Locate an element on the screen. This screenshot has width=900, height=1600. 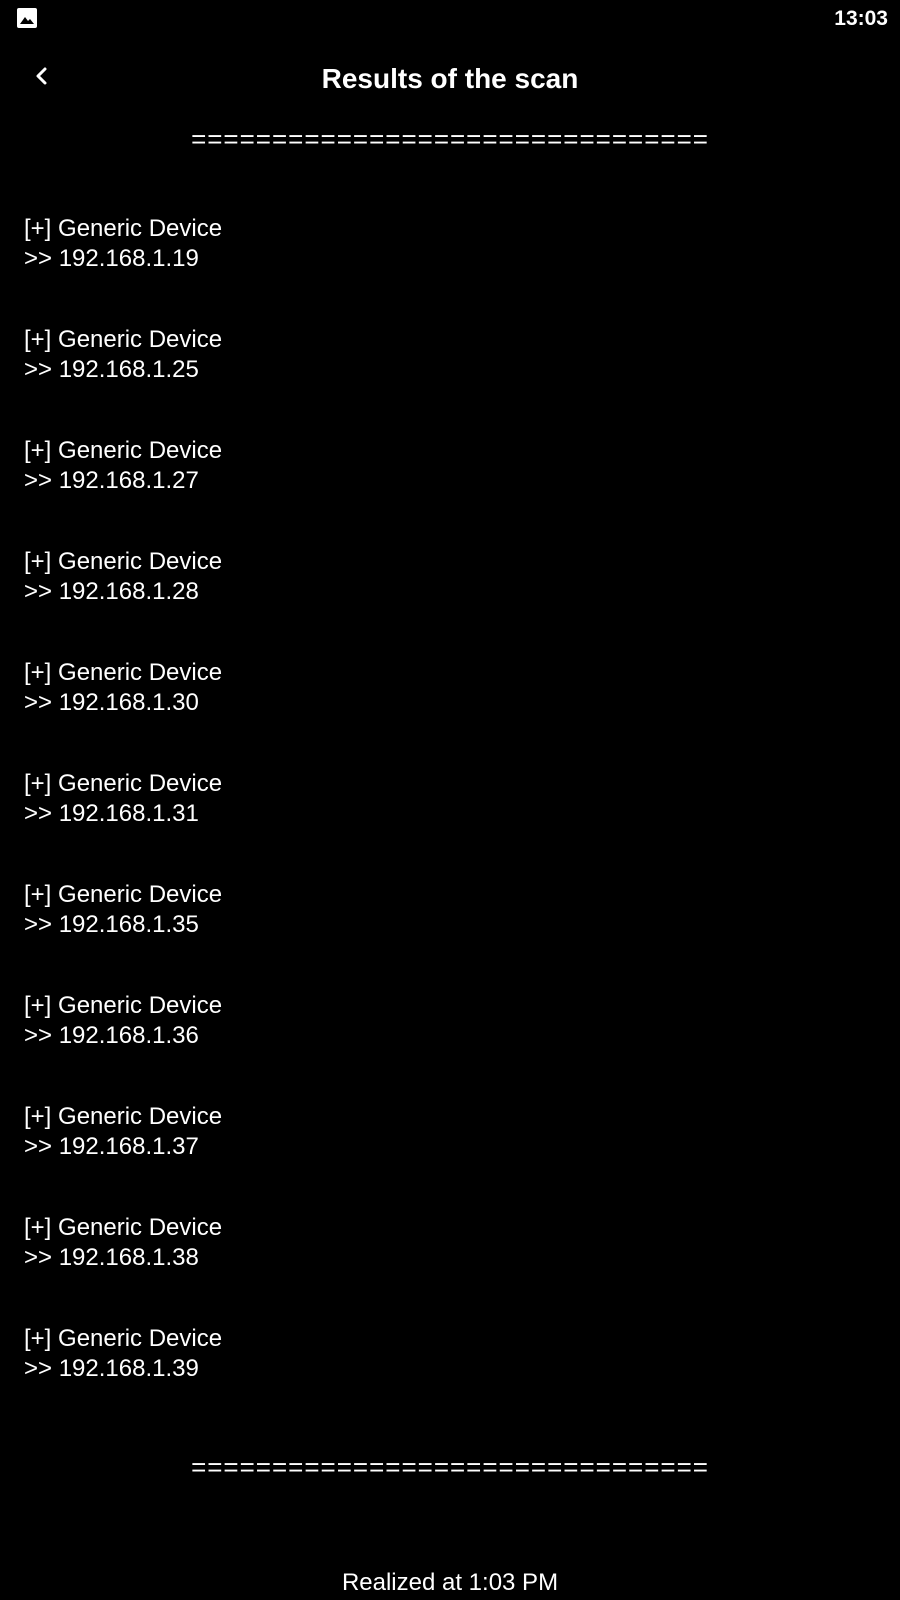
device-ip: >> 192.168.1.38 is located at coordinates (111, 1257).